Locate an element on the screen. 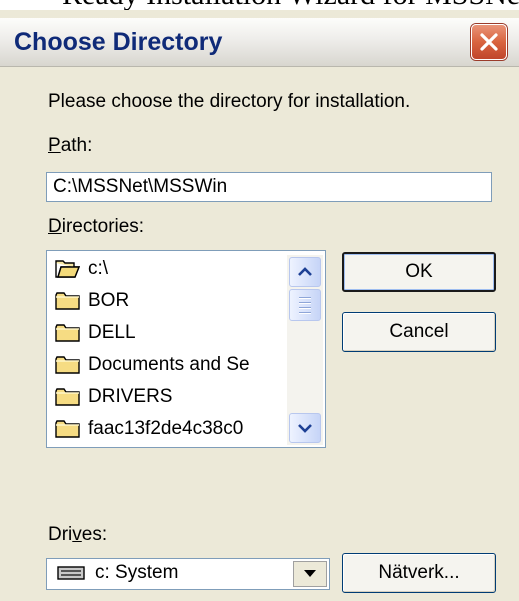  directory-item: Documents and Se is located at coordinates (152, 365).